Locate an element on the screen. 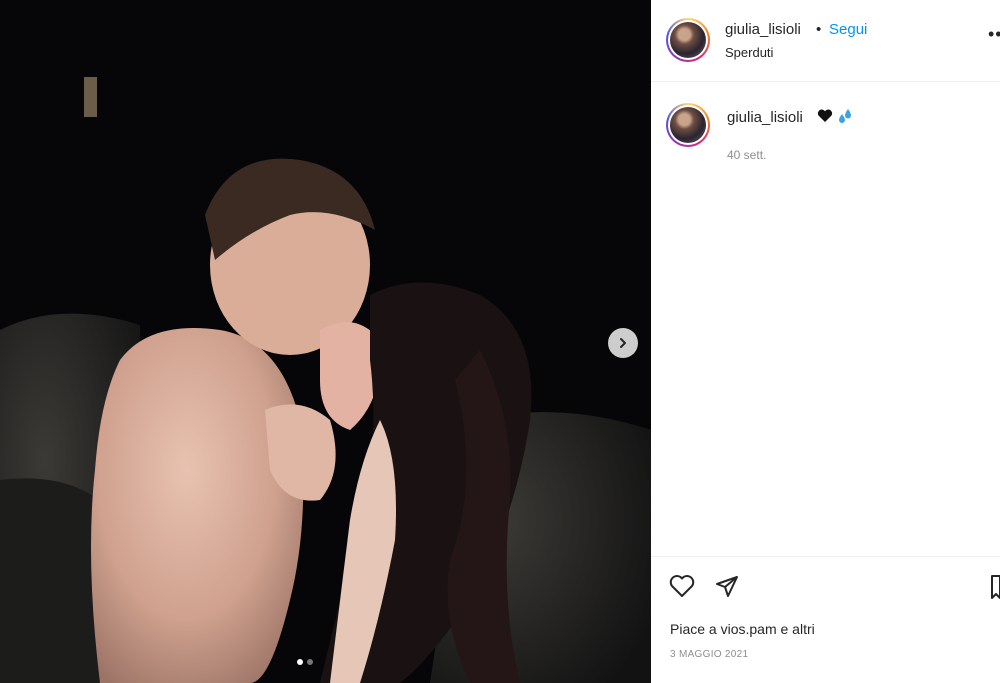 The image size is (1000, 683). caption-timestamp: 40 sett. is located at coordinates (747, 155).